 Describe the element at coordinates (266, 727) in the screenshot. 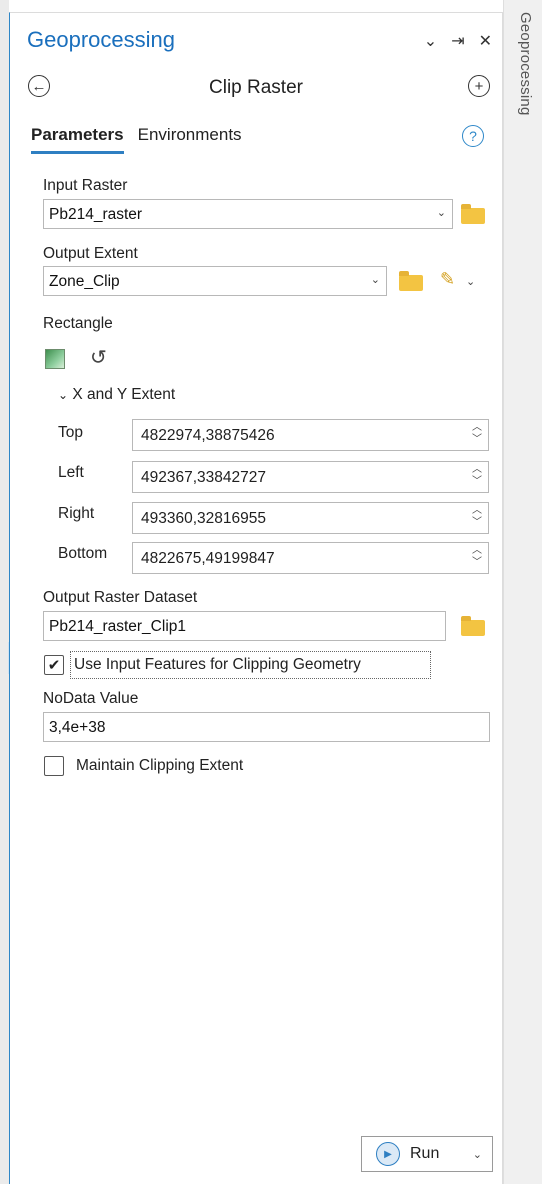

I see `nodata-input: 3,4e+38` at that location.